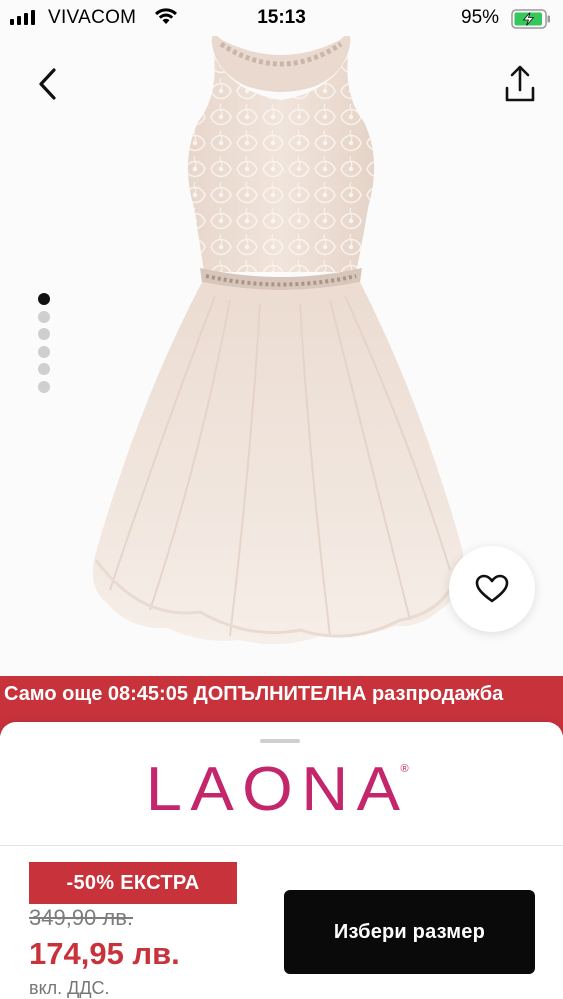  Describe the element at coordinates (480, 17) in the screenshot. I see `battery-percentage: 95%` at that location.